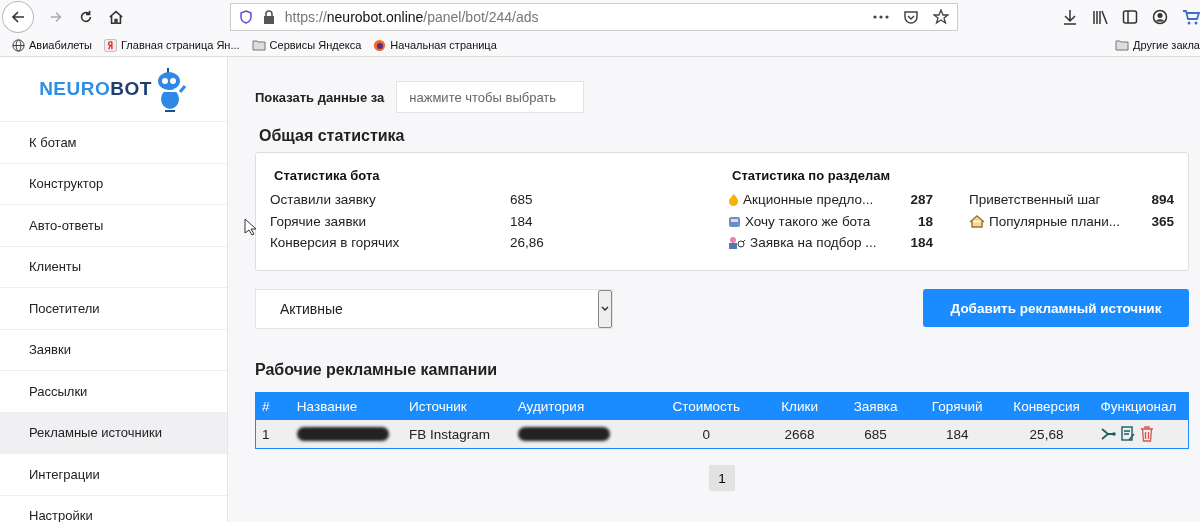 This screenshot has height=522, width=1200. Describe the element at coordinates (245, 17) in the screenshot. I see `shield-icon` at that location.